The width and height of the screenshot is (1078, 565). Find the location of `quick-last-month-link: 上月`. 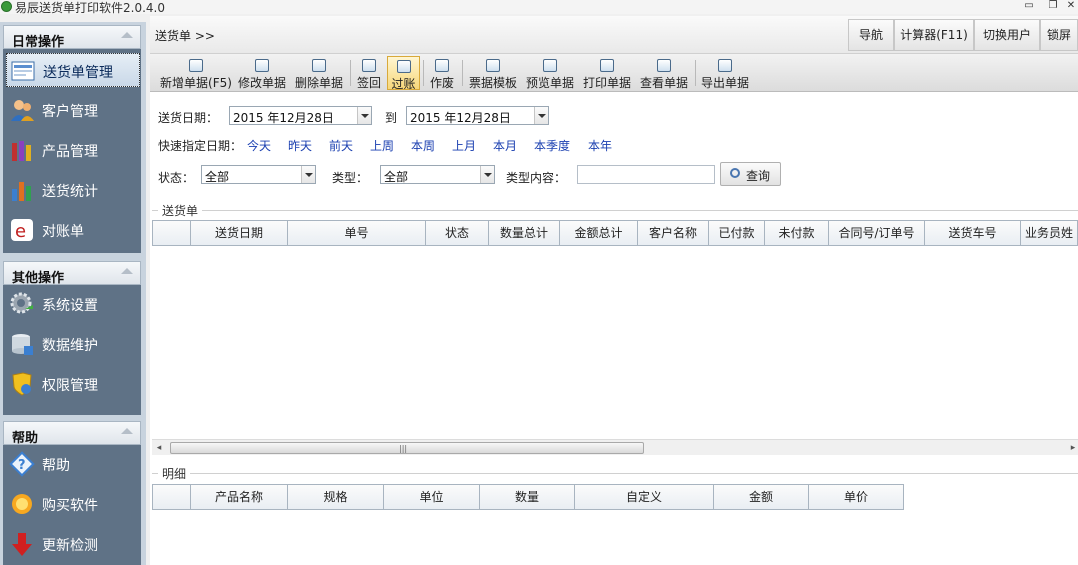

quick-last-month-link: 上月 is located at coordinates (464, 145).